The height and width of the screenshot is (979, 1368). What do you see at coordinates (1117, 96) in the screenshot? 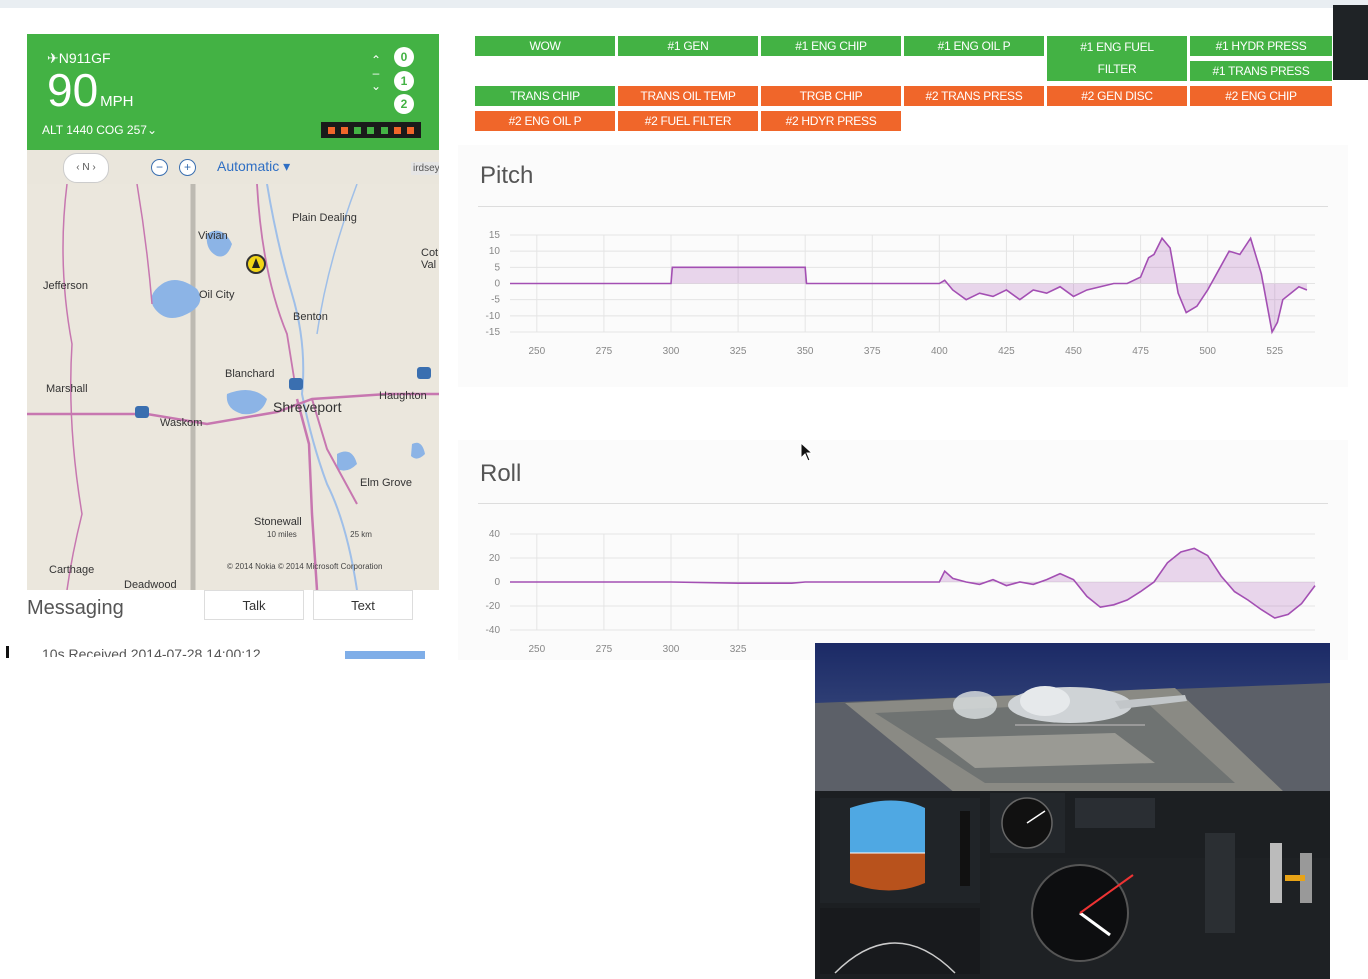
I see `warning-2-gen-disc: #2 GEN DISC` at bounding box center [1117, 96].